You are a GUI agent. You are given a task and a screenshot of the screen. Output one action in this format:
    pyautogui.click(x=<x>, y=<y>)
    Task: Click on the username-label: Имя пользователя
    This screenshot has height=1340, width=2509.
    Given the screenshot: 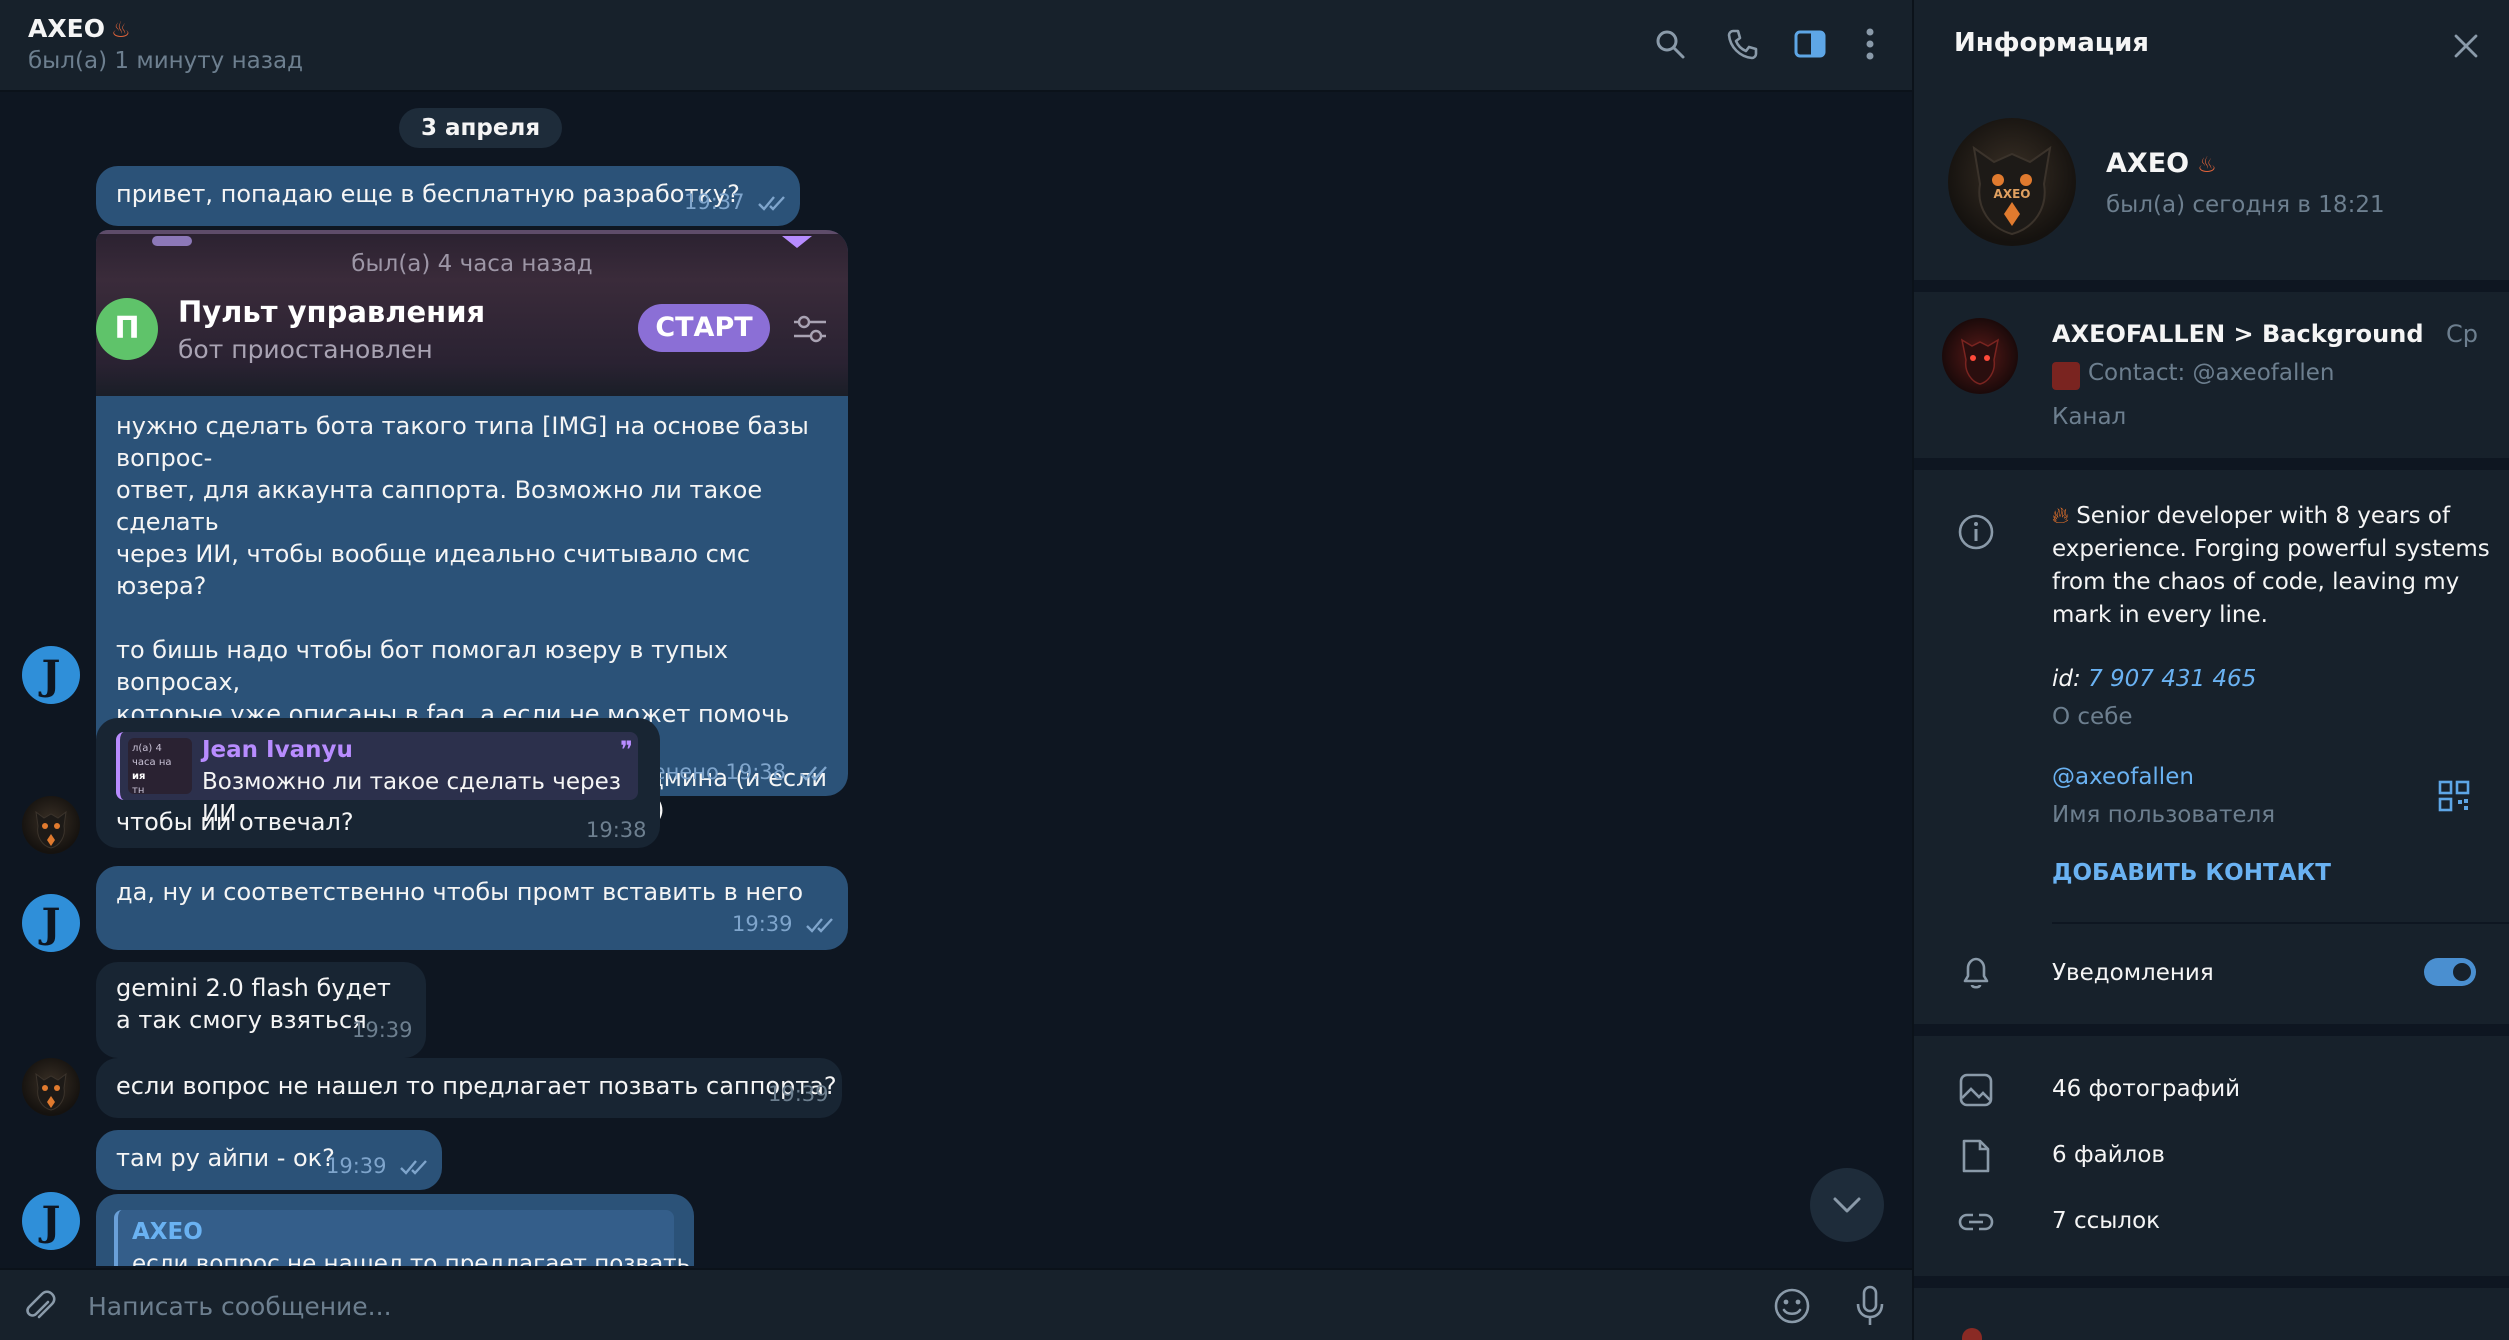 What is the action you would take?
    pyautogui.click(x=2164, y=815)
    